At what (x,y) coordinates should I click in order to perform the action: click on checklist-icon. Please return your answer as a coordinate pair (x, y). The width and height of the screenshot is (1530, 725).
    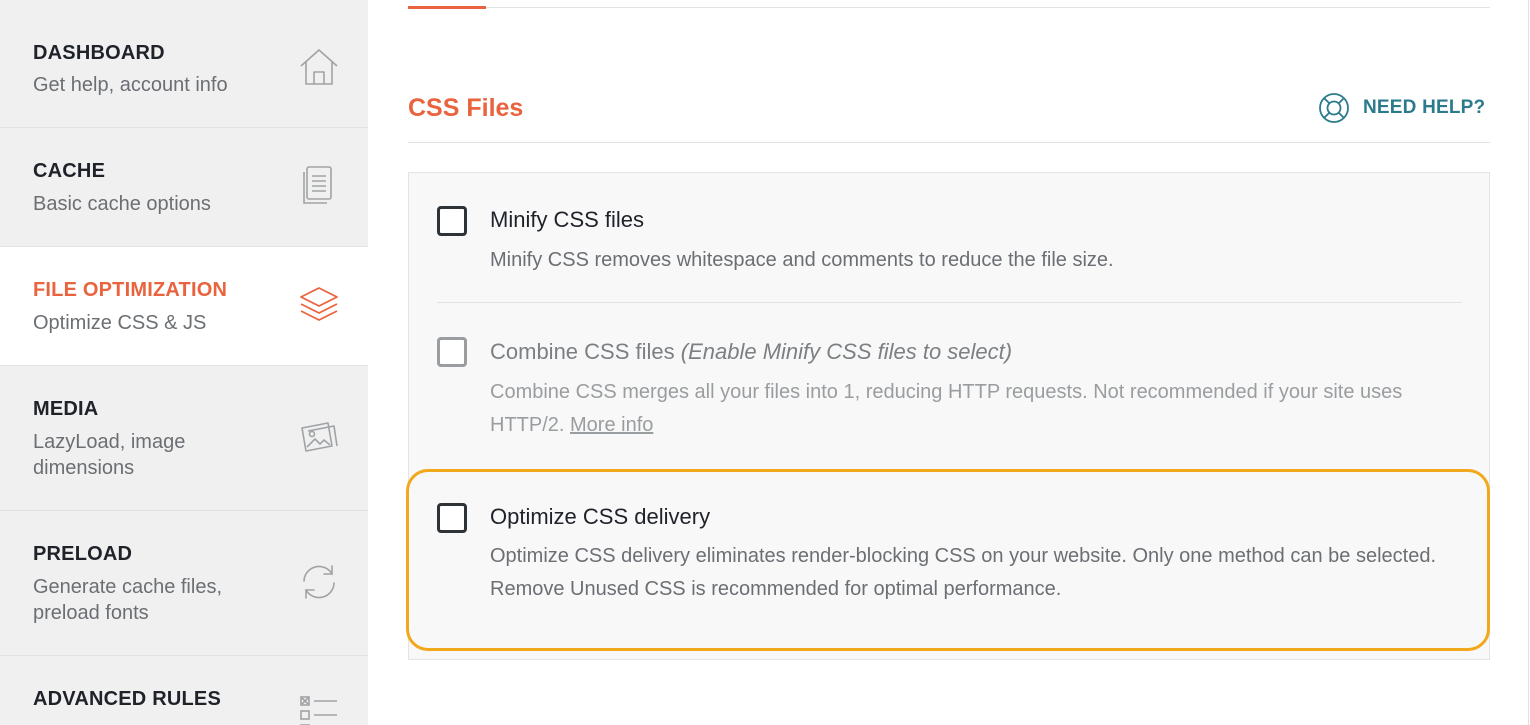
    Looking at the image, I should click on (319, 709).